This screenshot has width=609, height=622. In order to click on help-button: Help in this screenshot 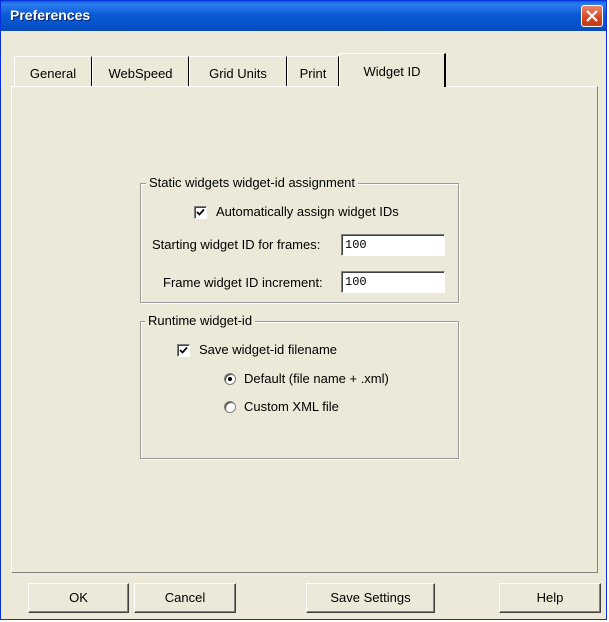, I will do `click(550, 598)`.